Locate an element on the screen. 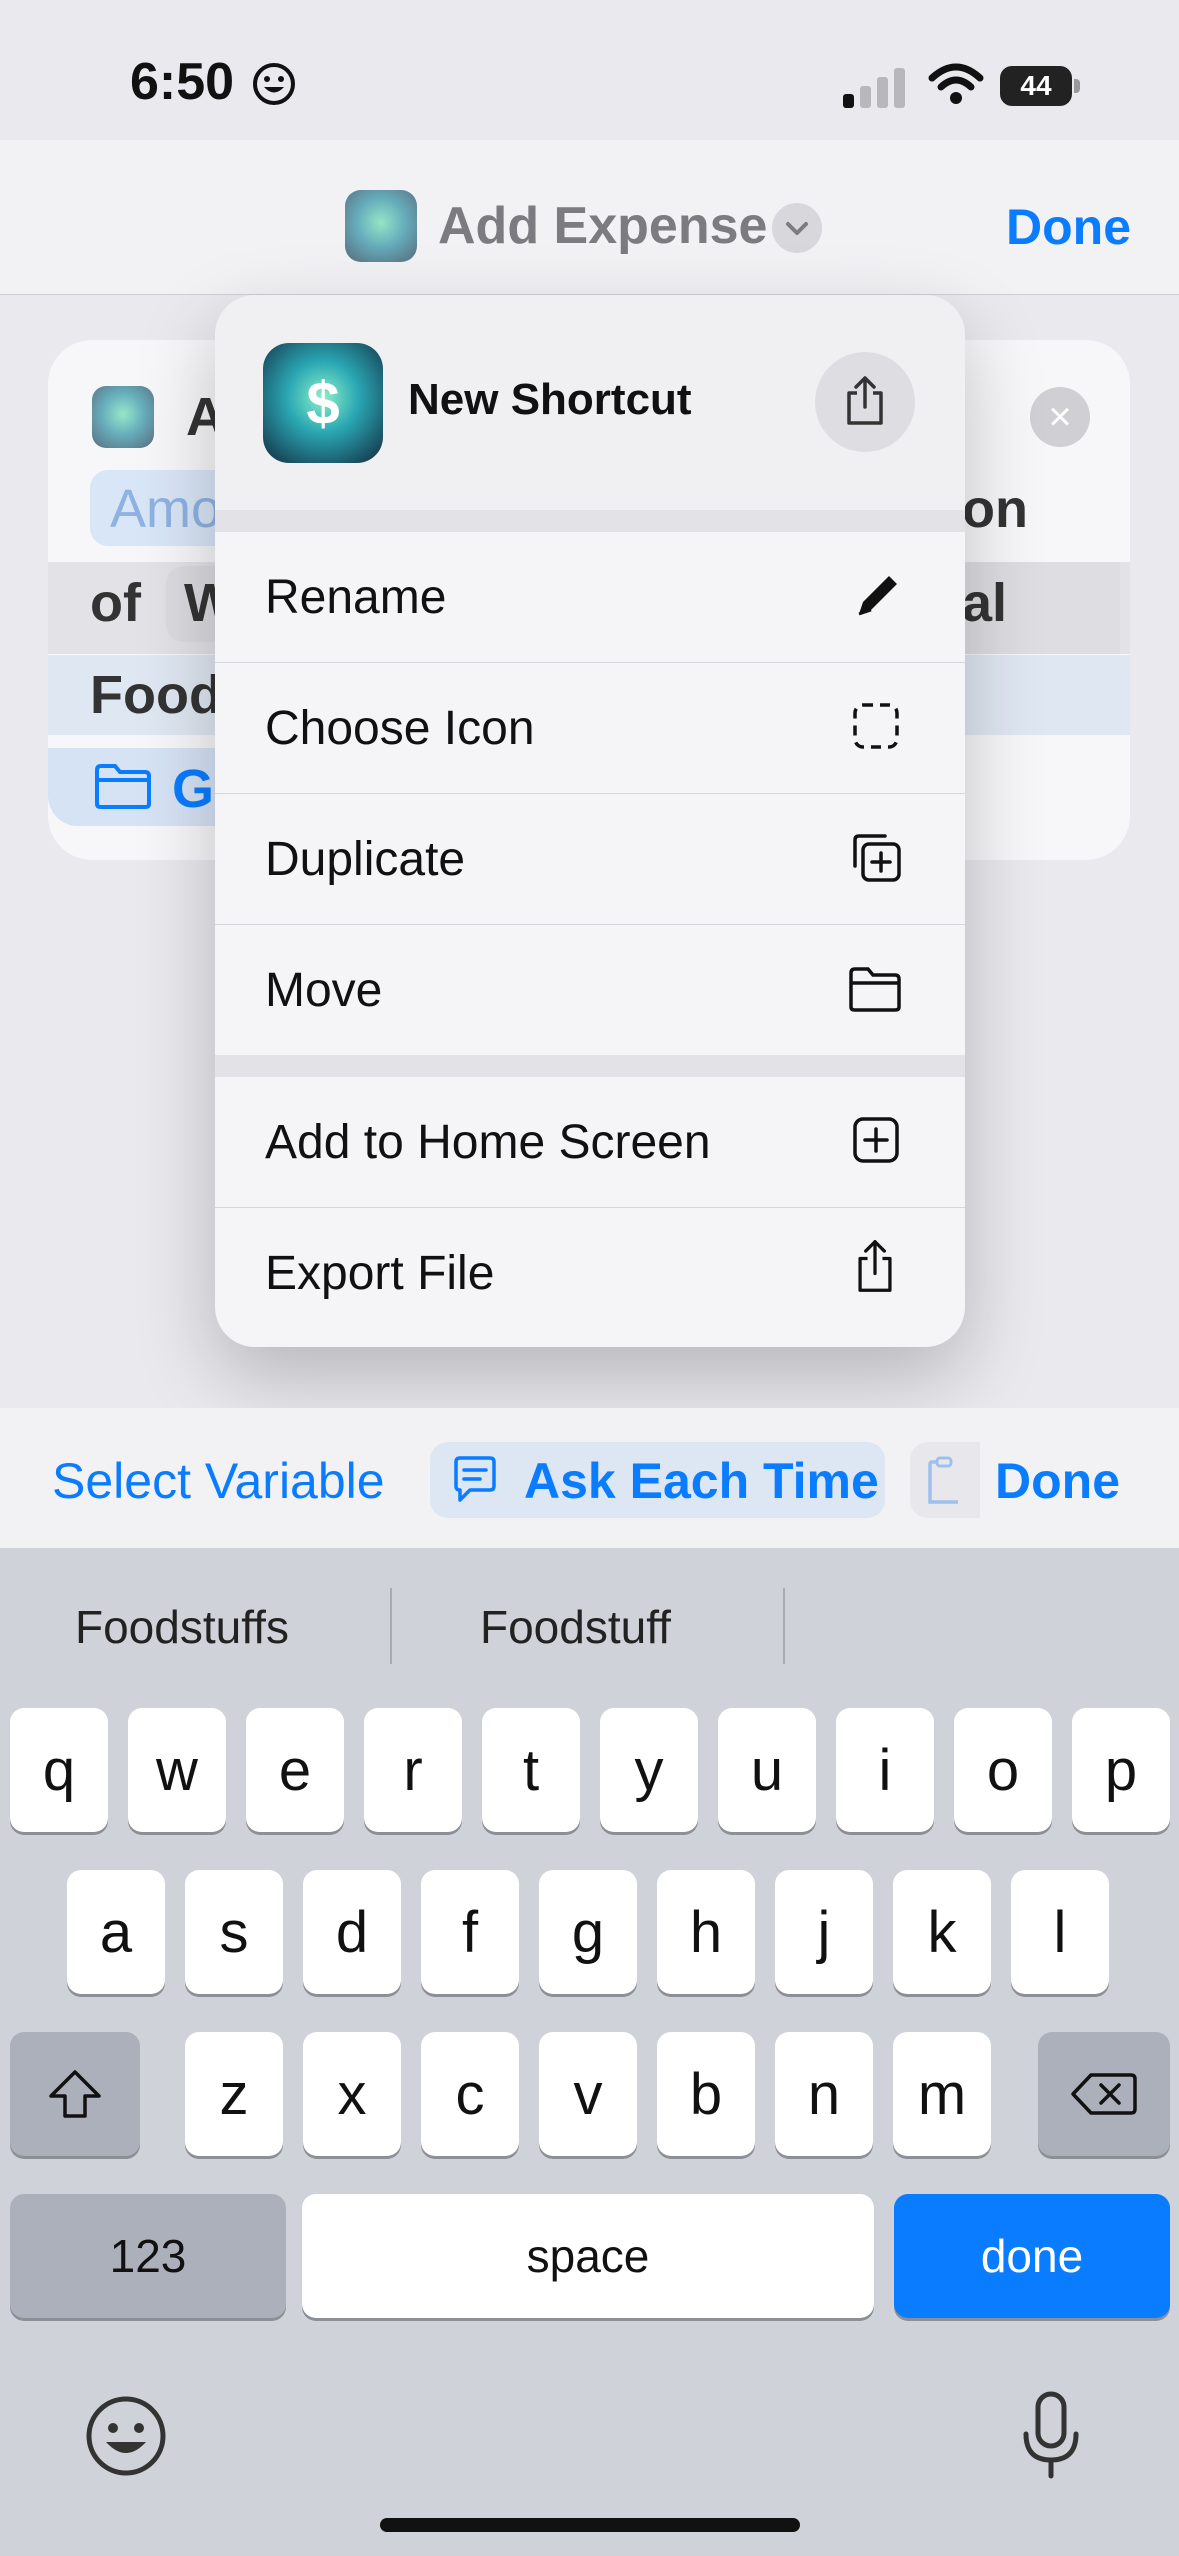  dollar-icon: $ is located at coordinates (323, 403).